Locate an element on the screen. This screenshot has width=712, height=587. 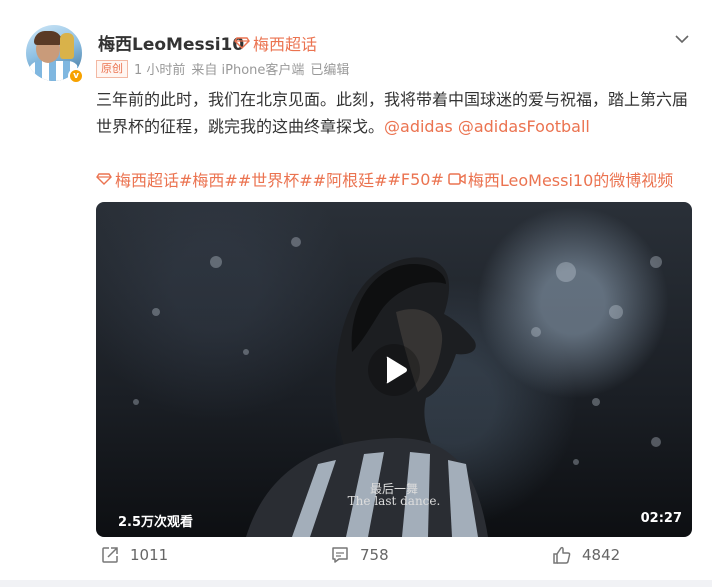
mention-adidas-football: @adidasFootball is located at coordinates (524, 126).